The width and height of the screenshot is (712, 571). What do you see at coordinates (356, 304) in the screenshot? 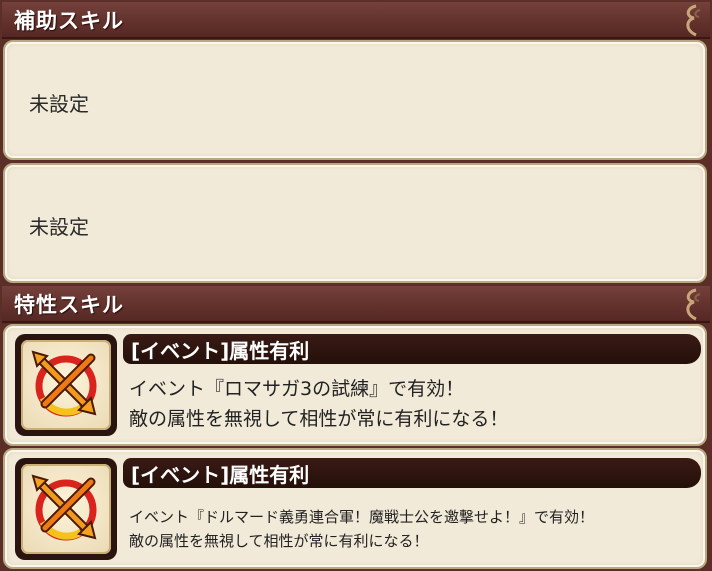
I see `trait-skill-header: 特性スキル` at bounding box center [356, 304].